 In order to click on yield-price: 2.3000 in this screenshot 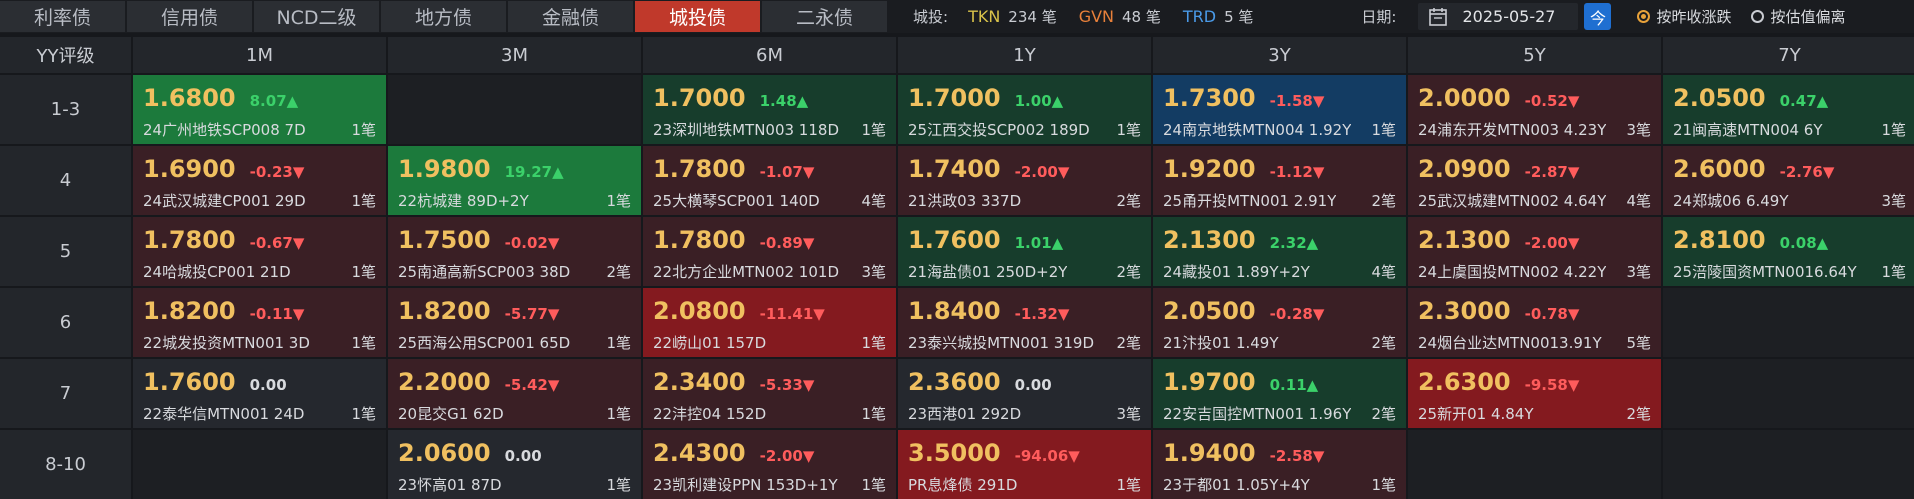, I will do `click(1464, 311)`.